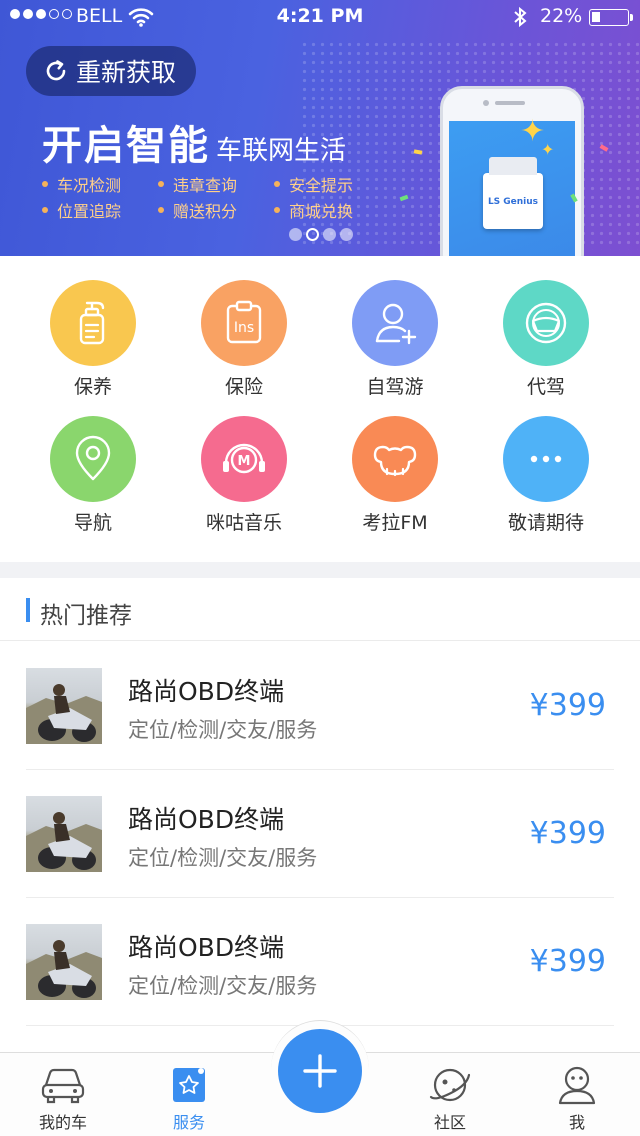 The width and height of the screenshot is (640, 1136). Describe the element at coordinates (395, 523) in the screenshot. I see `service-label: 考拉FM` at that location.